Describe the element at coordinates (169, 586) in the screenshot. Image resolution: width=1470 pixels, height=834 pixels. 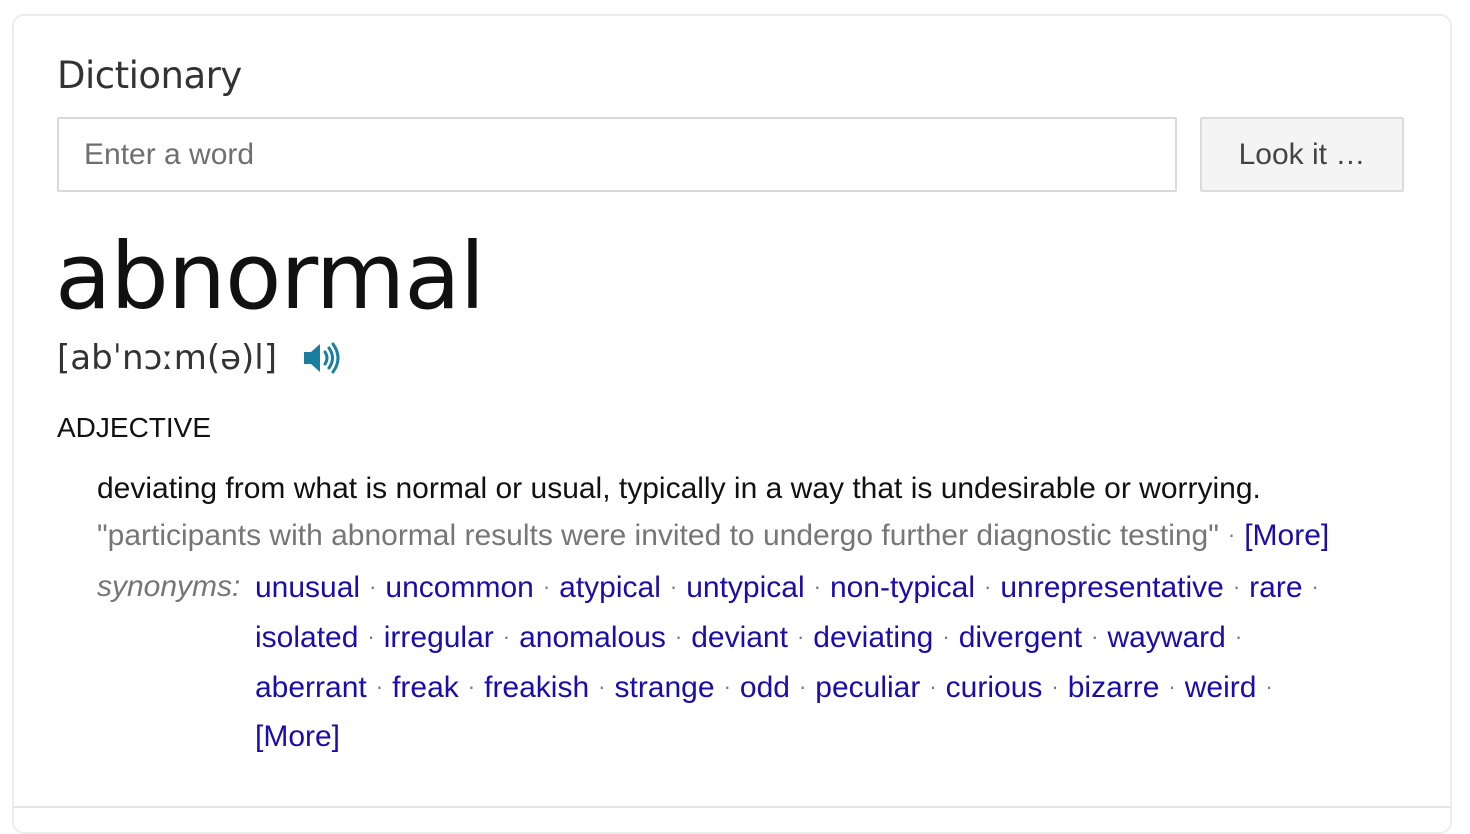
I see `synonyms-label: synonyms:` at that location.